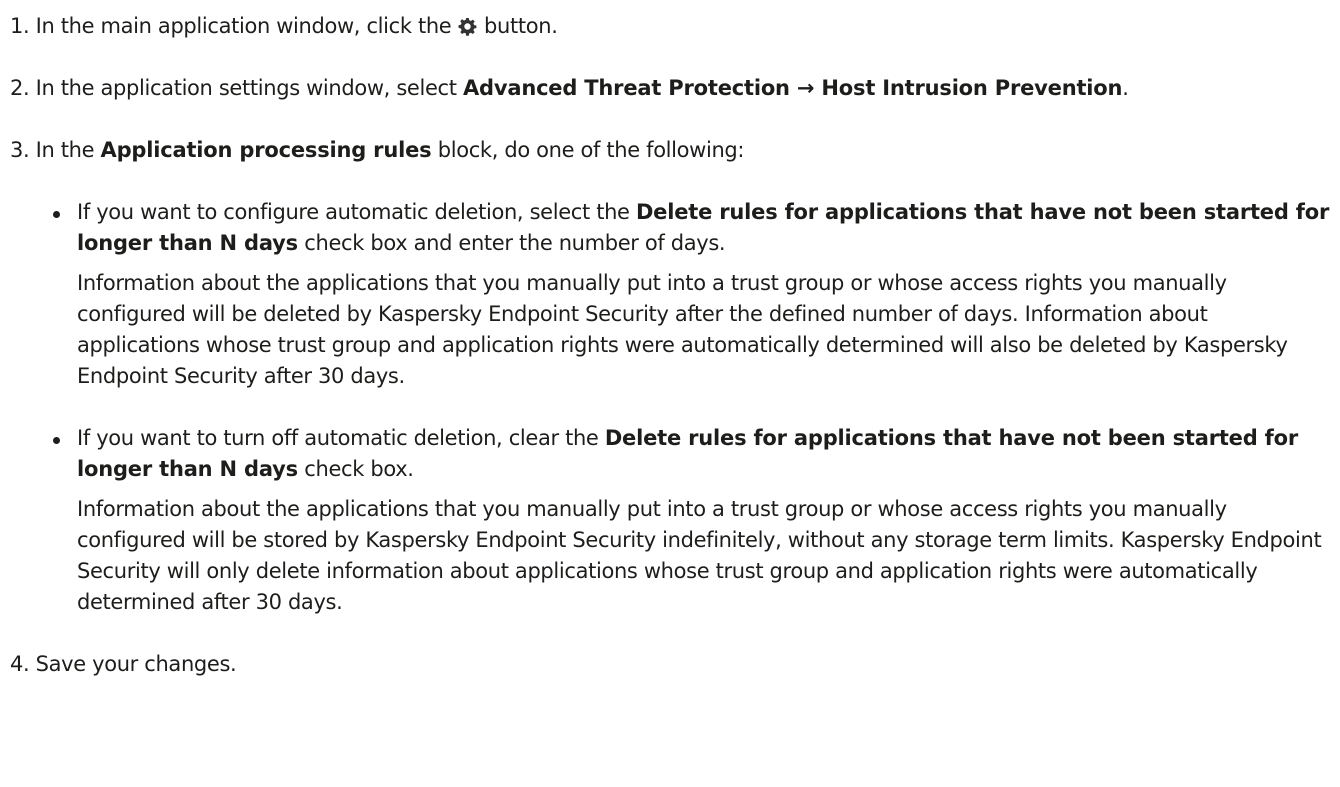 The width and height of the screenshot is (1340, 787). What do you see at coordinates (55, 150) in the screenshot?
I see `step-3-text: 3. In the` at bounding box center [55, 150].